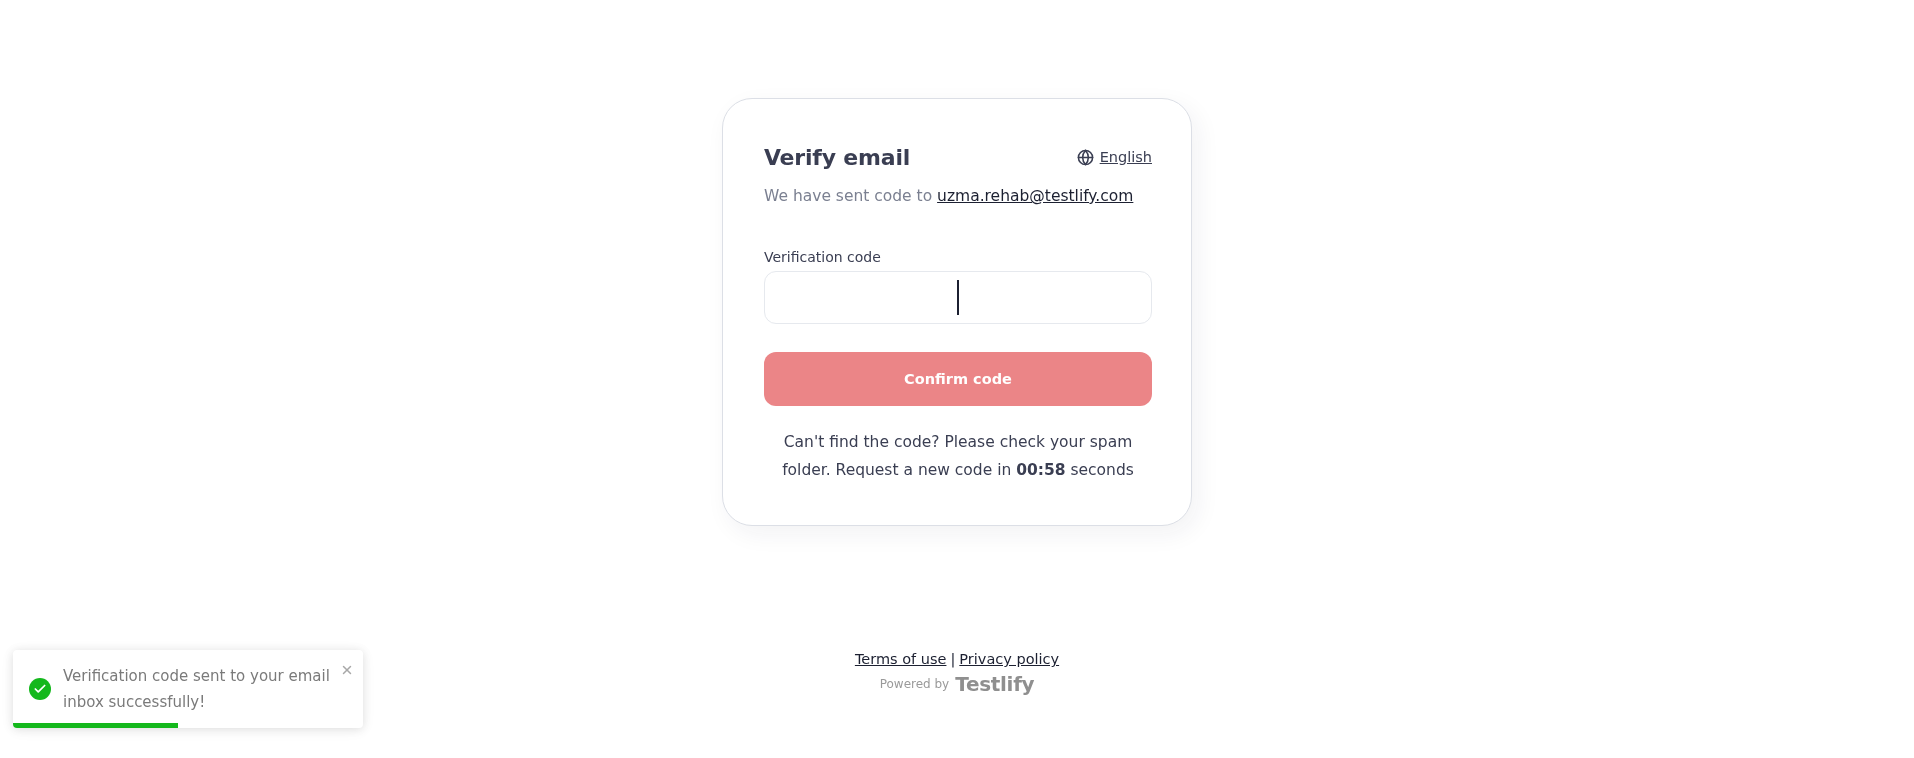  Describe the element at coordinates (823, 257) in the screenshot. I see `field-label: Verification code` at that location.